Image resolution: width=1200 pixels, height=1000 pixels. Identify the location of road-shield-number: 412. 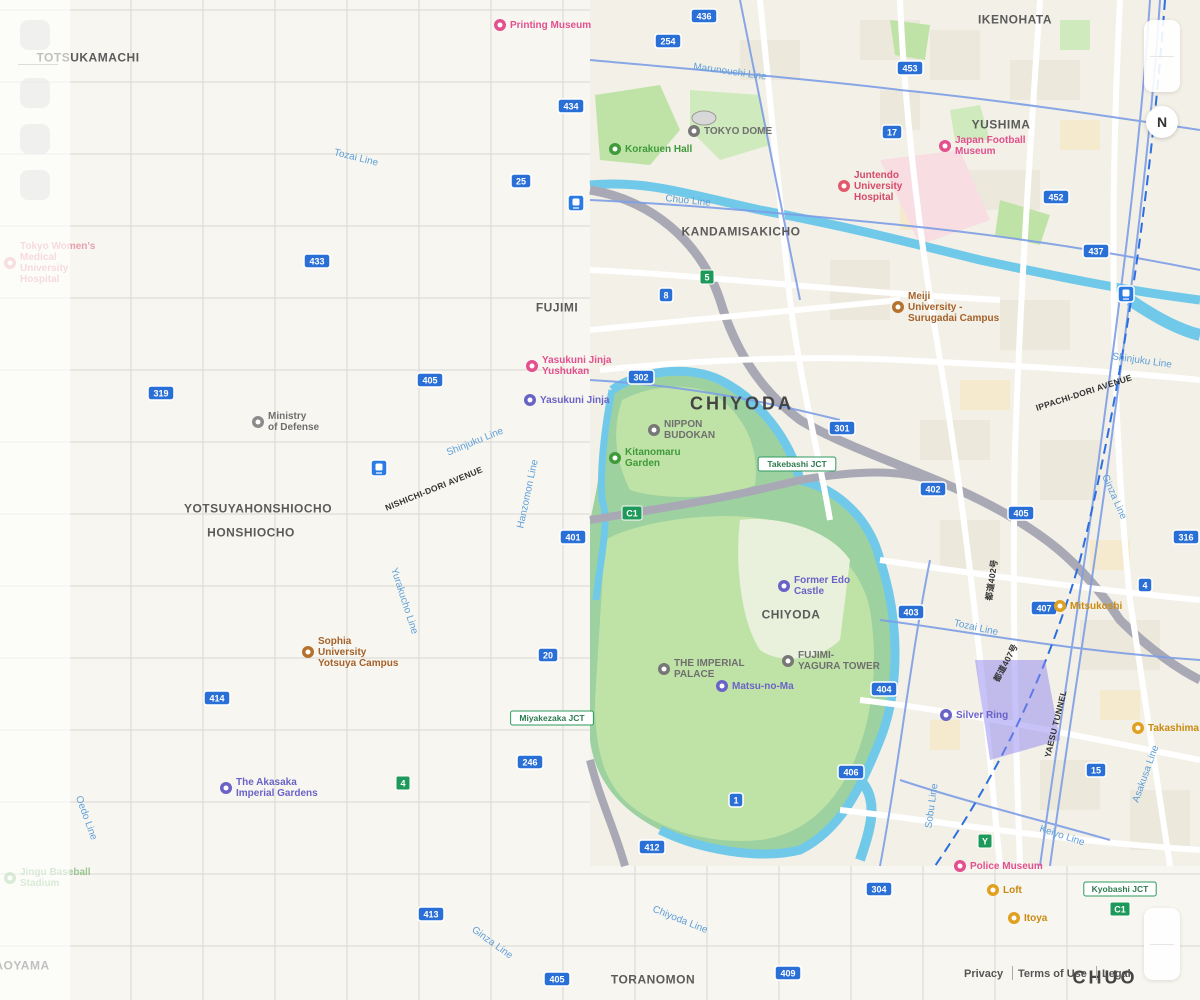
(651, 848).